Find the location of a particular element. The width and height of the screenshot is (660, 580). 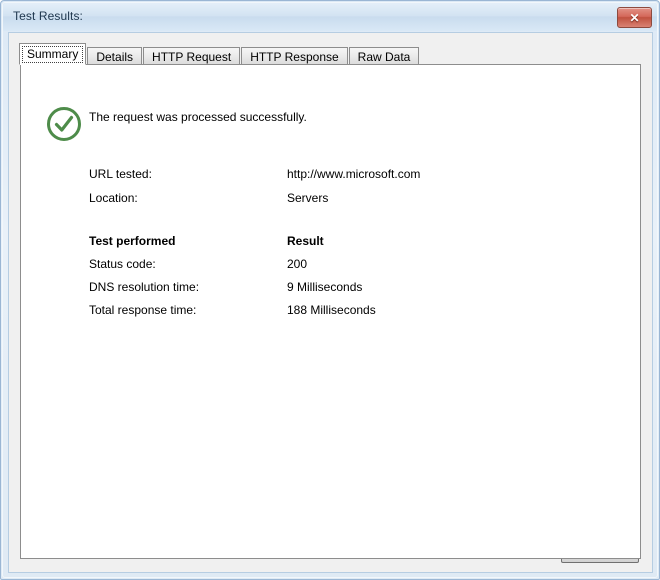

title-bar: Test Results: ✕ is located at coordinates (330, 17).